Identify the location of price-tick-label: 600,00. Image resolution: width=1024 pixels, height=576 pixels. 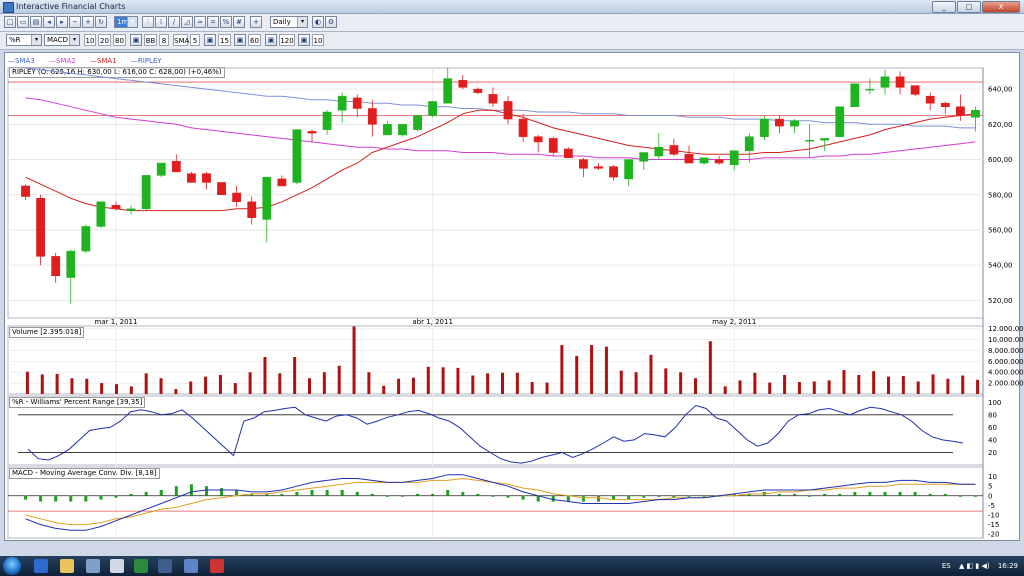
(1000, 160).